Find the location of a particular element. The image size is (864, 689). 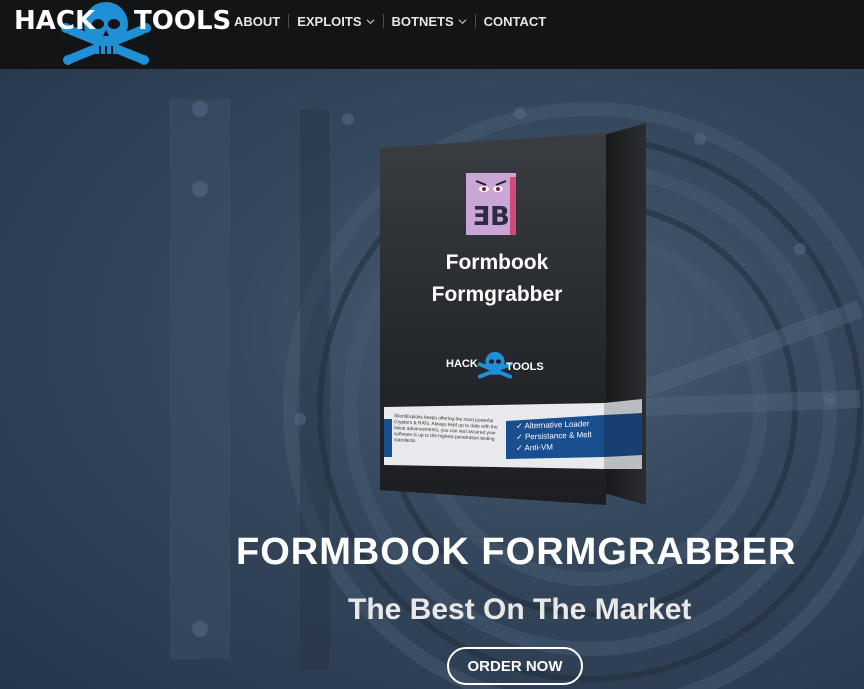

logo-text-right: TOOLS is located at coordinates (183, 21).